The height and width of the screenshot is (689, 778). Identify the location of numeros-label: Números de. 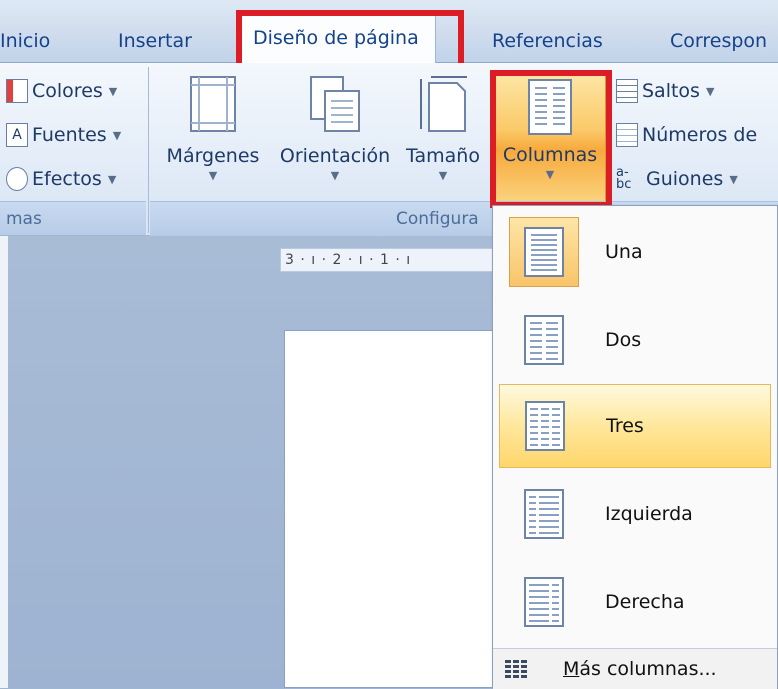
(700, 135).